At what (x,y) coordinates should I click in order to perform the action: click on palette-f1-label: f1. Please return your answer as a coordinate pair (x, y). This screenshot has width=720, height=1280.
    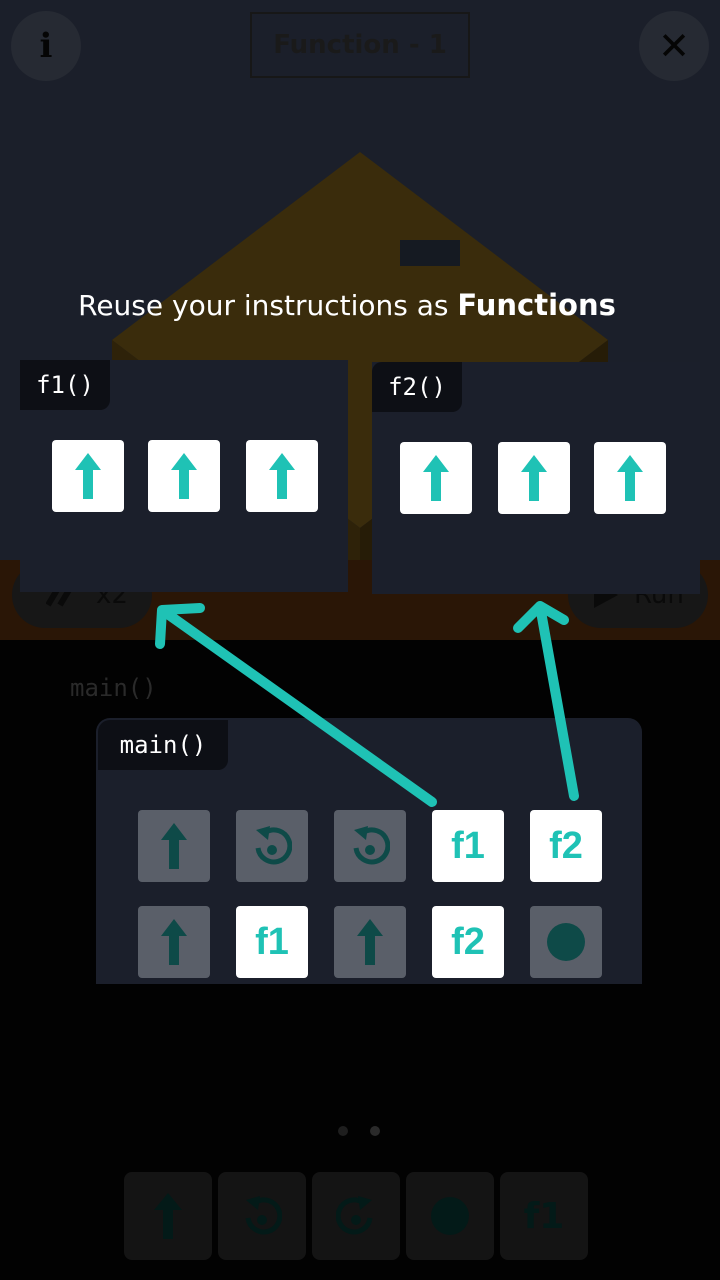
    Looking at the image, I should click on (544, 1216).